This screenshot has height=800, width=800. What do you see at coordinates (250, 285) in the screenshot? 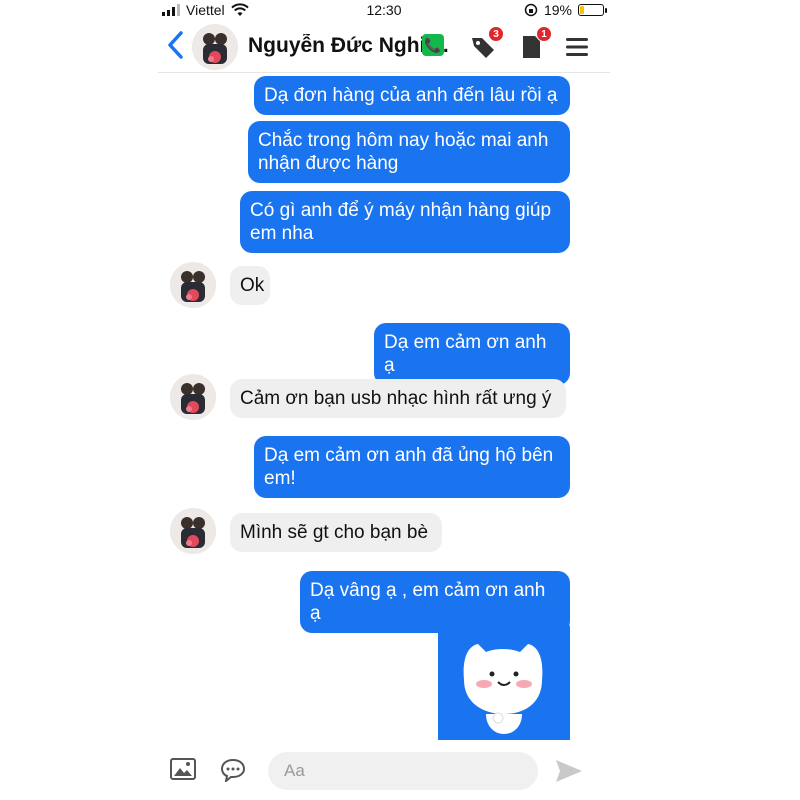
I see `message-bubble-incoming: Ok` at bounding box center [250, 285].